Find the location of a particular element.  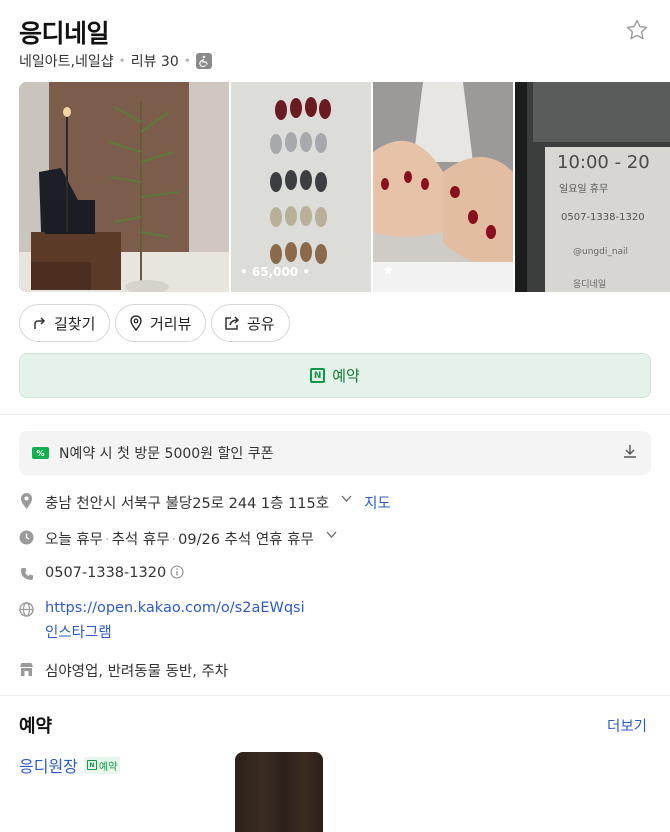

reserve-label: 예약 is located at coordinates (346, 376).